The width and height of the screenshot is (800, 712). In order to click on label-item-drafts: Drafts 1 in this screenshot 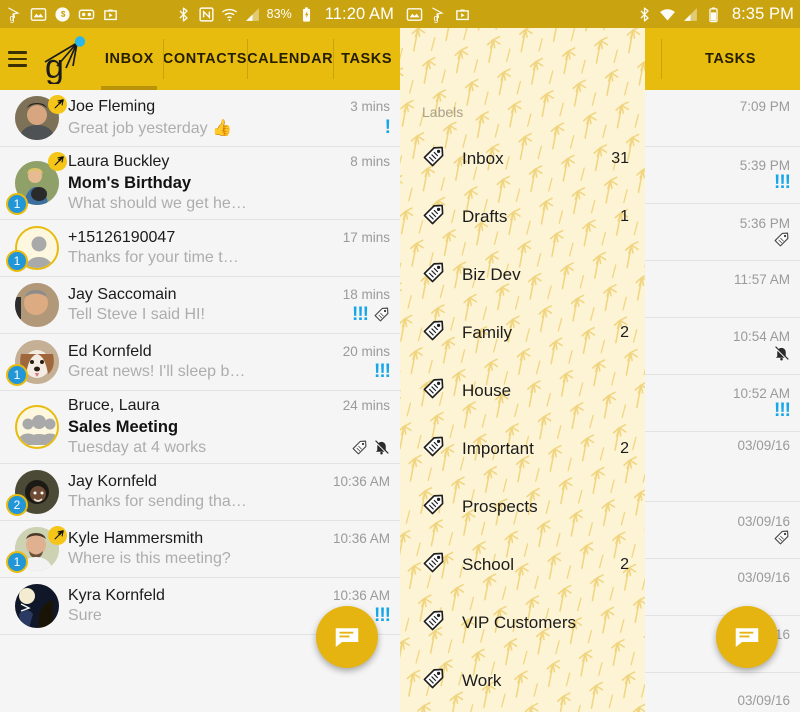, I will do `click(522, 217)`.